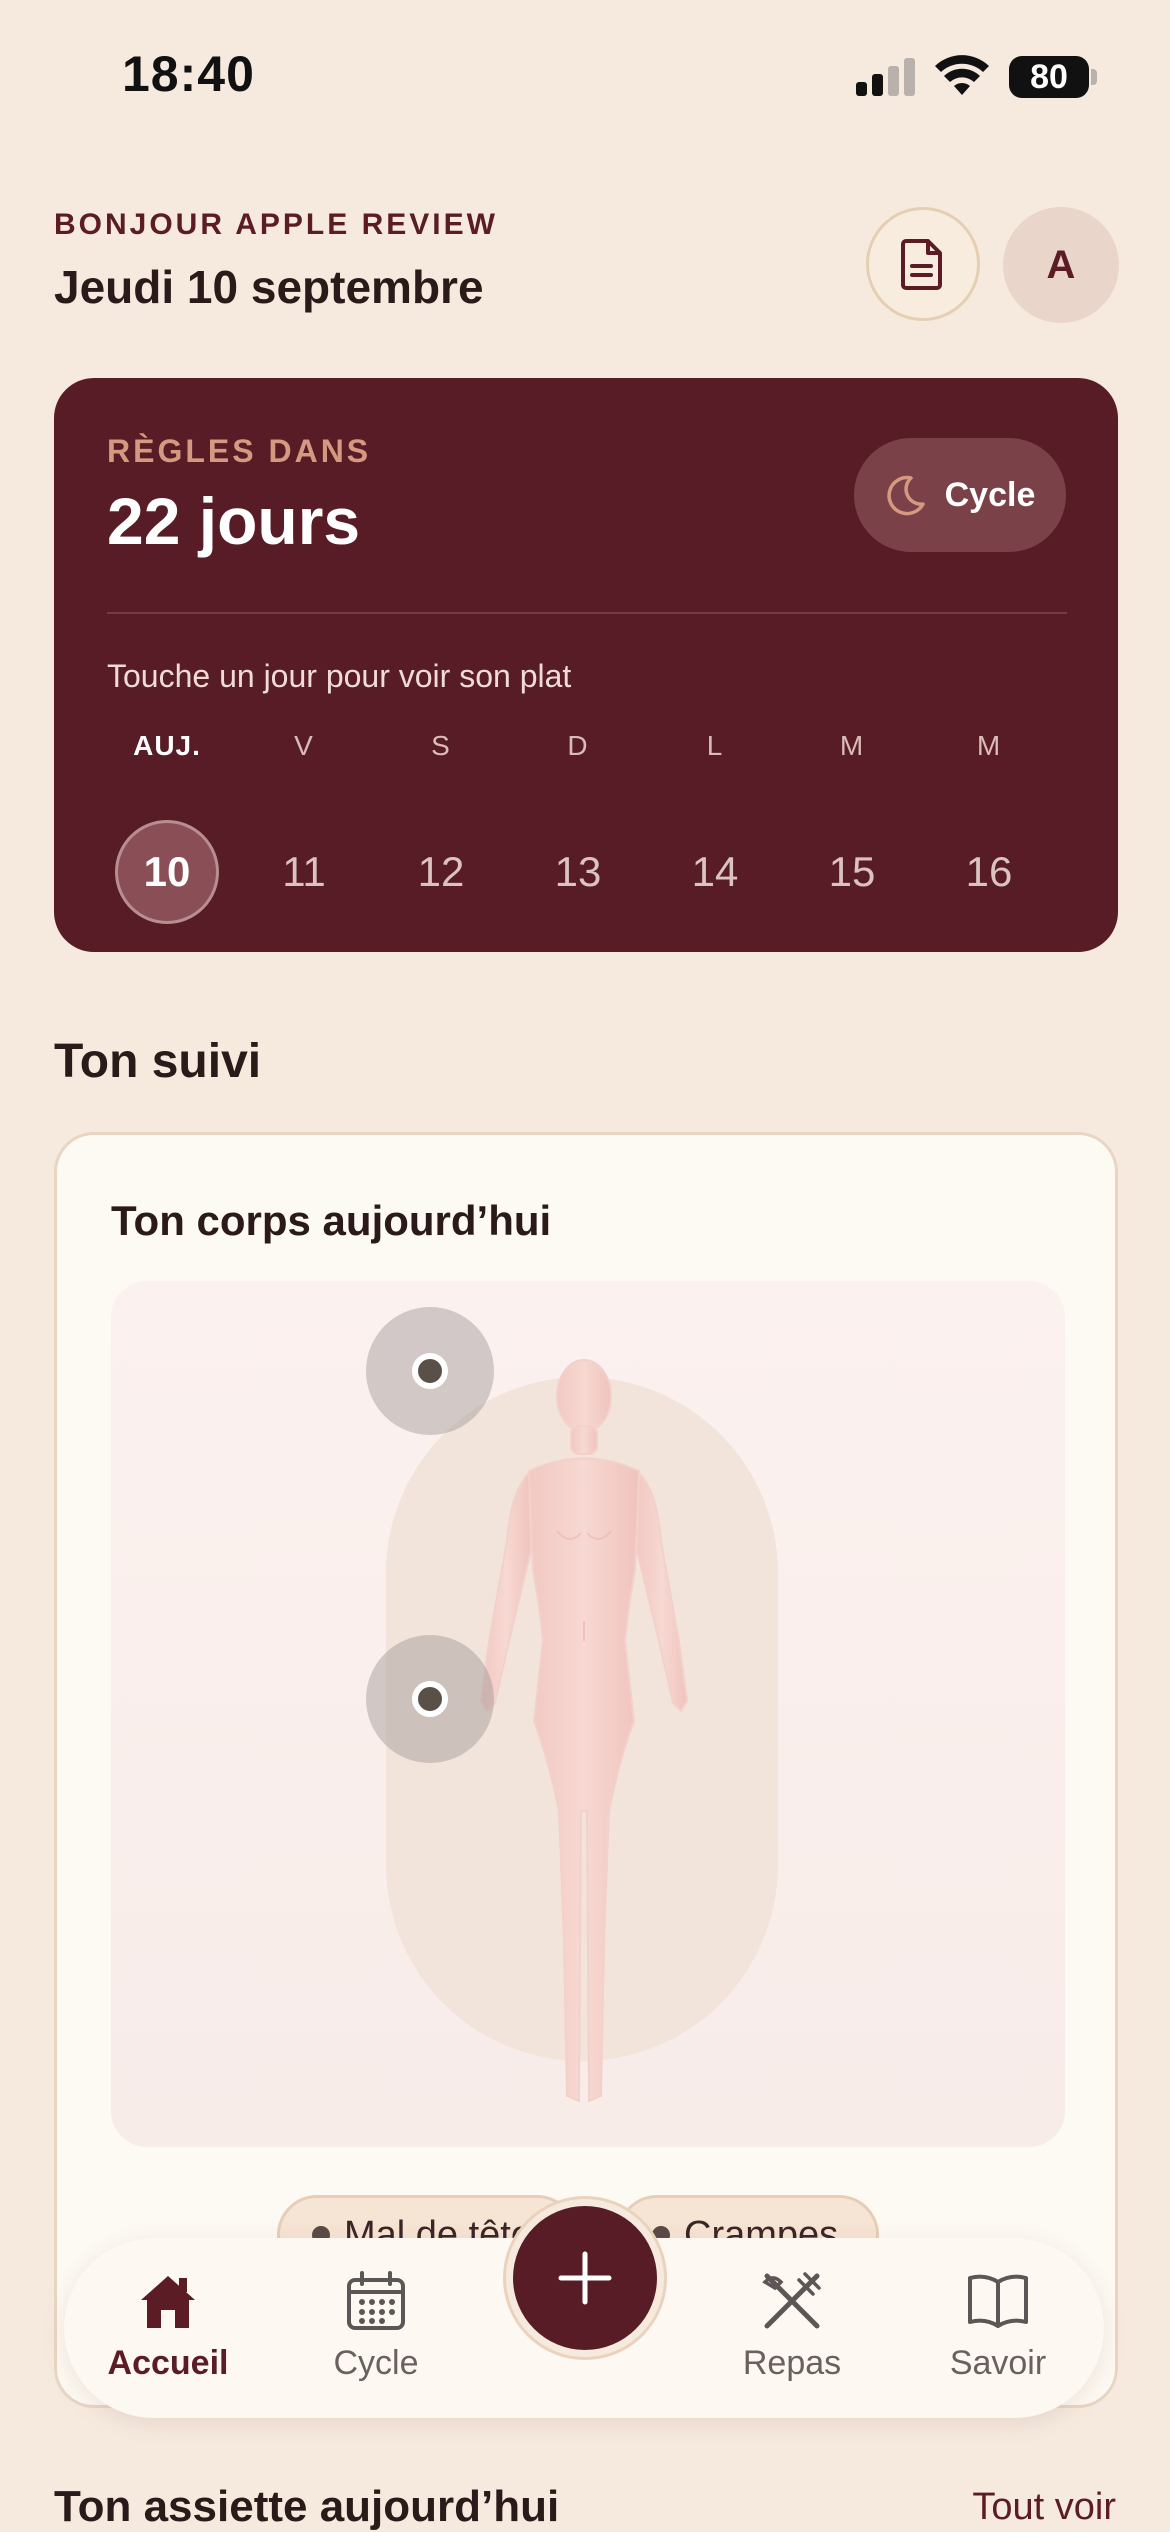  I want to click on day-letter: V, so click(304, 745).